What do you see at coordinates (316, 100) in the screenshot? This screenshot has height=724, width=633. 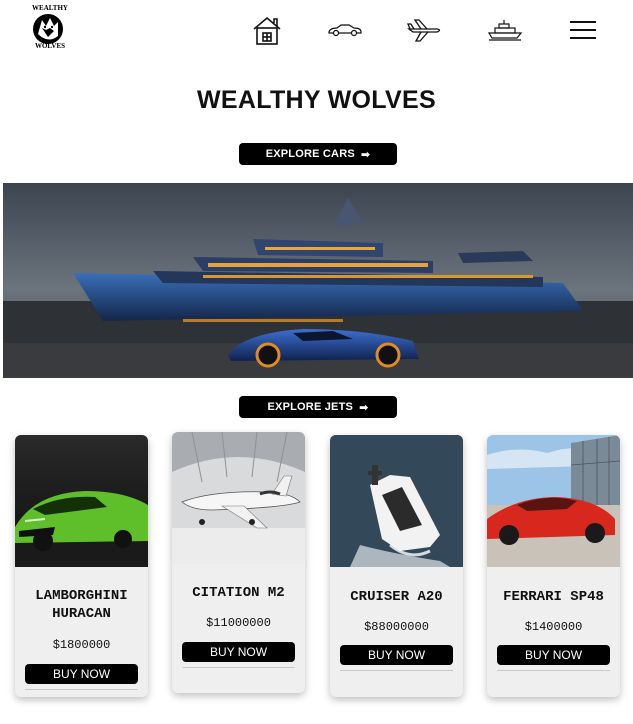 I see `page-title: WEALTHY WOLVES` at bounding box center [316, 100].